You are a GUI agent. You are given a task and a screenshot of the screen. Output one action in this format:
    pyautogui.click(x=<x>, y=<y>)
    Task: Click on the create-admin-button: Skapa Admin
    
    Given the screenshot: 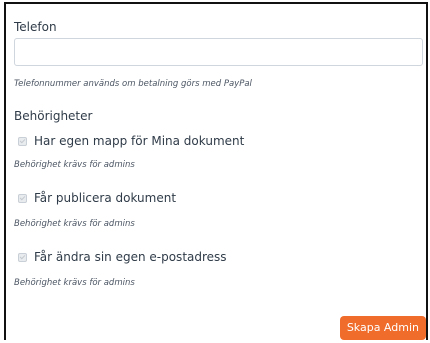 What is the action you would take?
    pyautogui.click(x=382, y=328)
    